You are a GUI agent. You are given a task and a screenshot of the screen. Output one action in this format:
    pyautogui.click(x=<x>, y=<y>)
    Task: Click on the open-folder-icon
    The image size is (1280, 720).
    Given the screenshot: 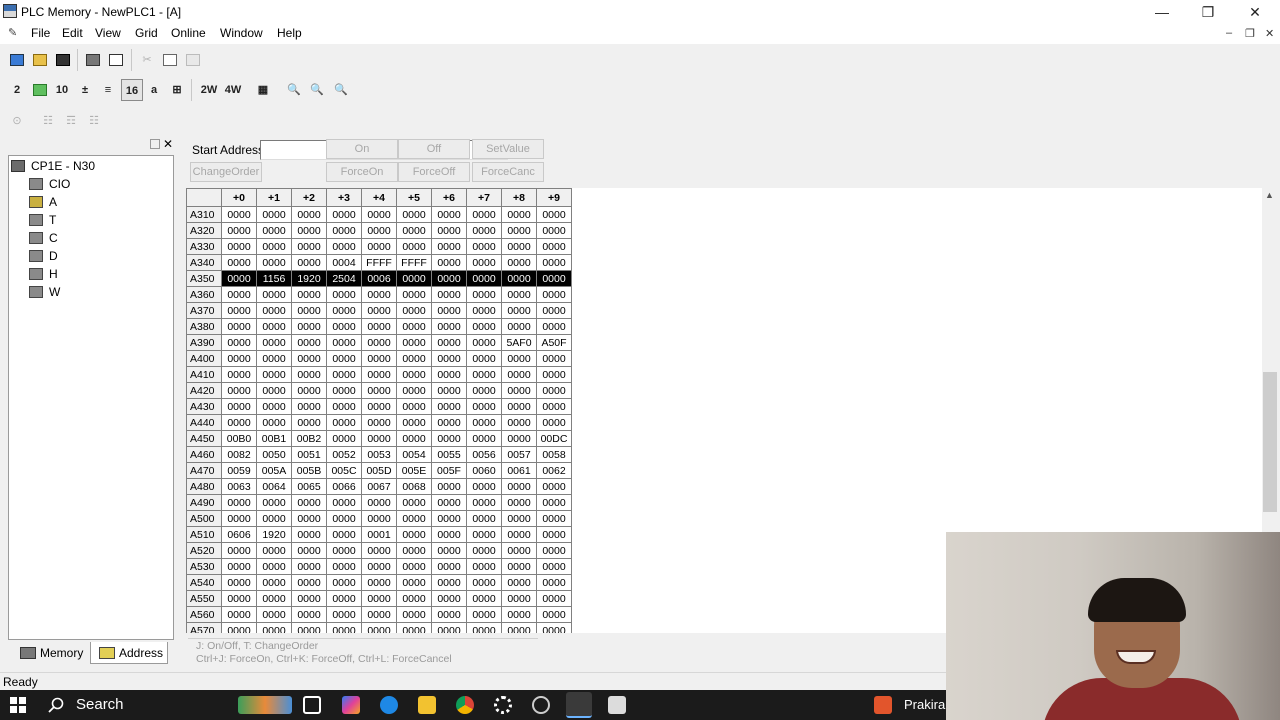 What is the action you would take?
    pyautogui.click(x=40, y=60)
    